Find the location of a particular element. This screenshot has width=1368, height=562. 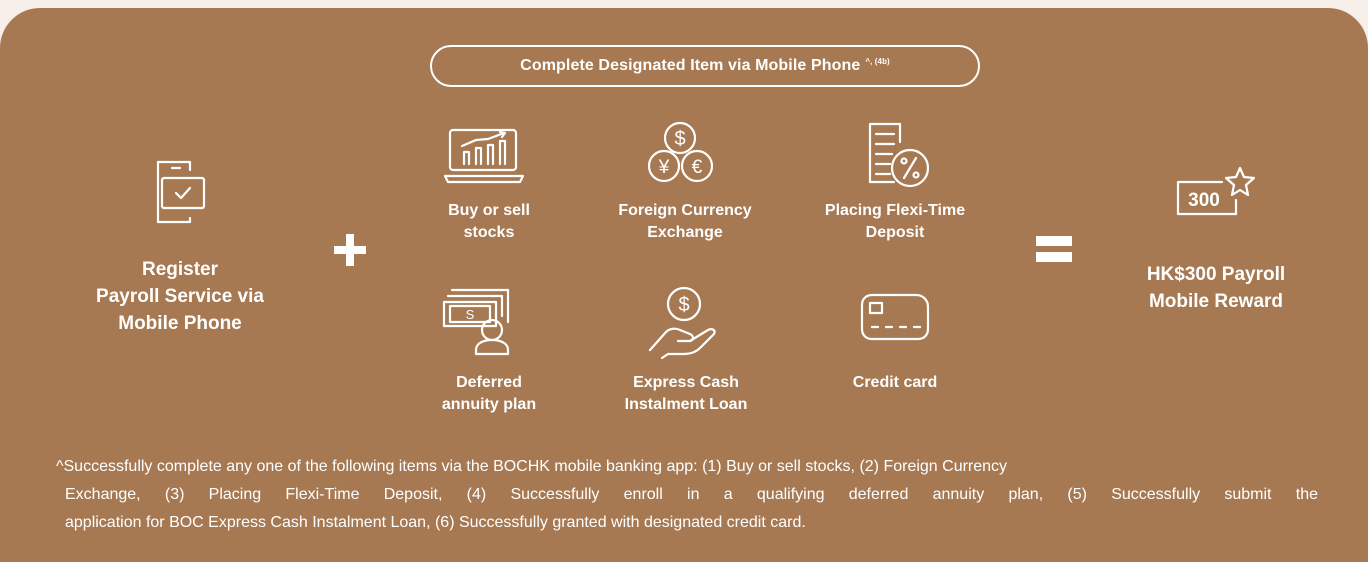

currency-exchange-icon: $ ¥ € is located at coordinates (680, 158).